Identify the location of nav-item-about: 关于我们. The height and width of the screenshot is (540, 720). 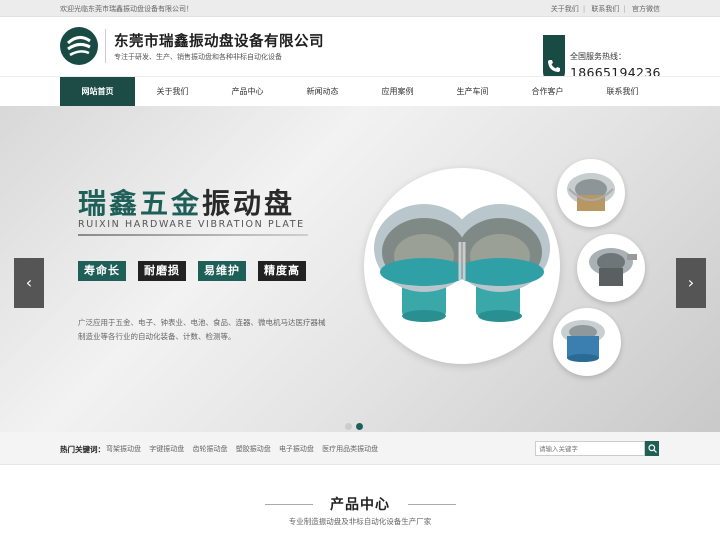
(172, 92).